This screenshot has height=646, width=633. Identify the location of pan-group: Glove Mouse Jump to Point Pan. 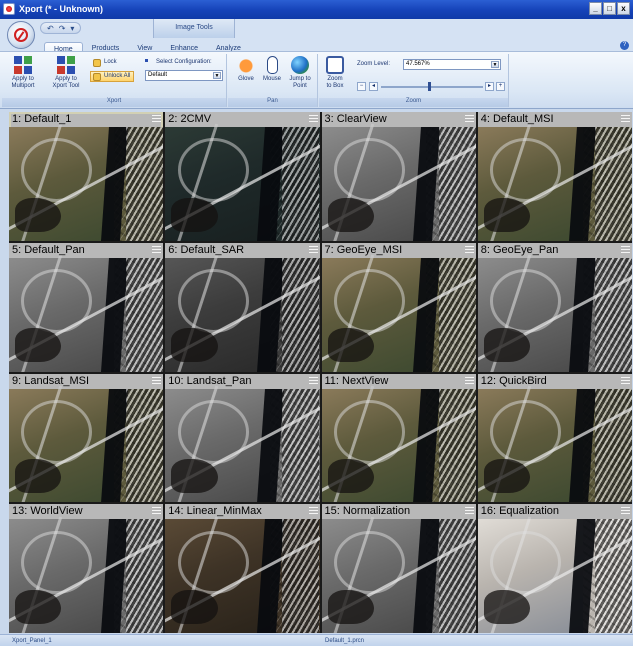
(273, 80).